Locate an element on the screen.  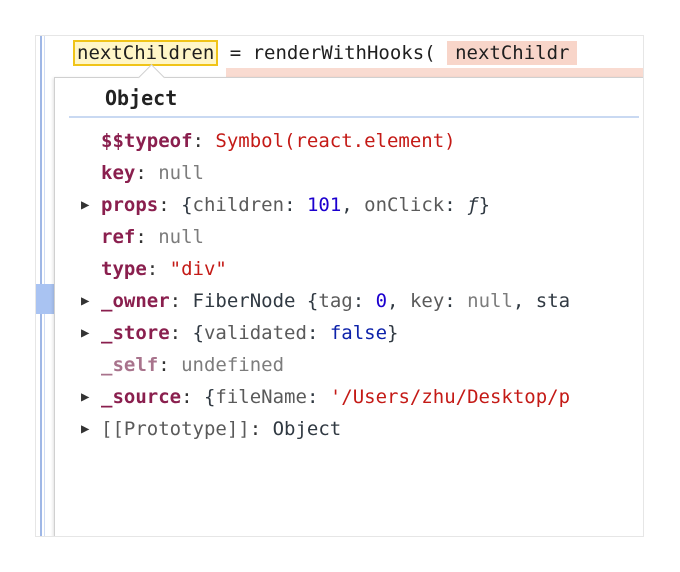
property-key: key is located at coordinates (118, 173).